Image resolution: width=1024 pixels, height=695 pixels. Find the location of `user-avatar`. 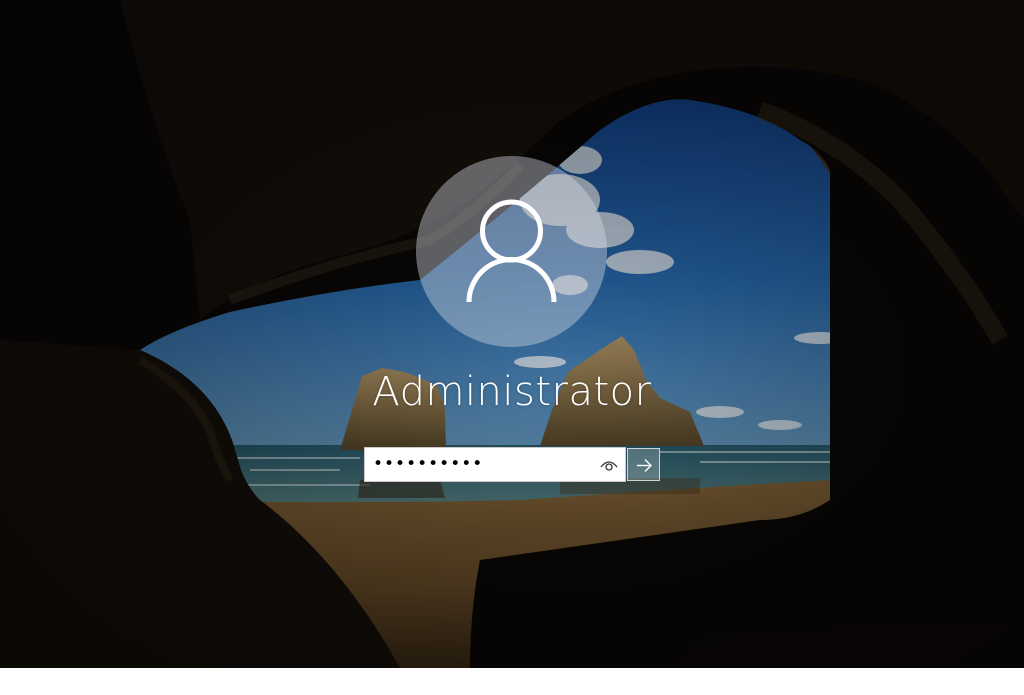

user-avatar is located at coordinates (511, 251).